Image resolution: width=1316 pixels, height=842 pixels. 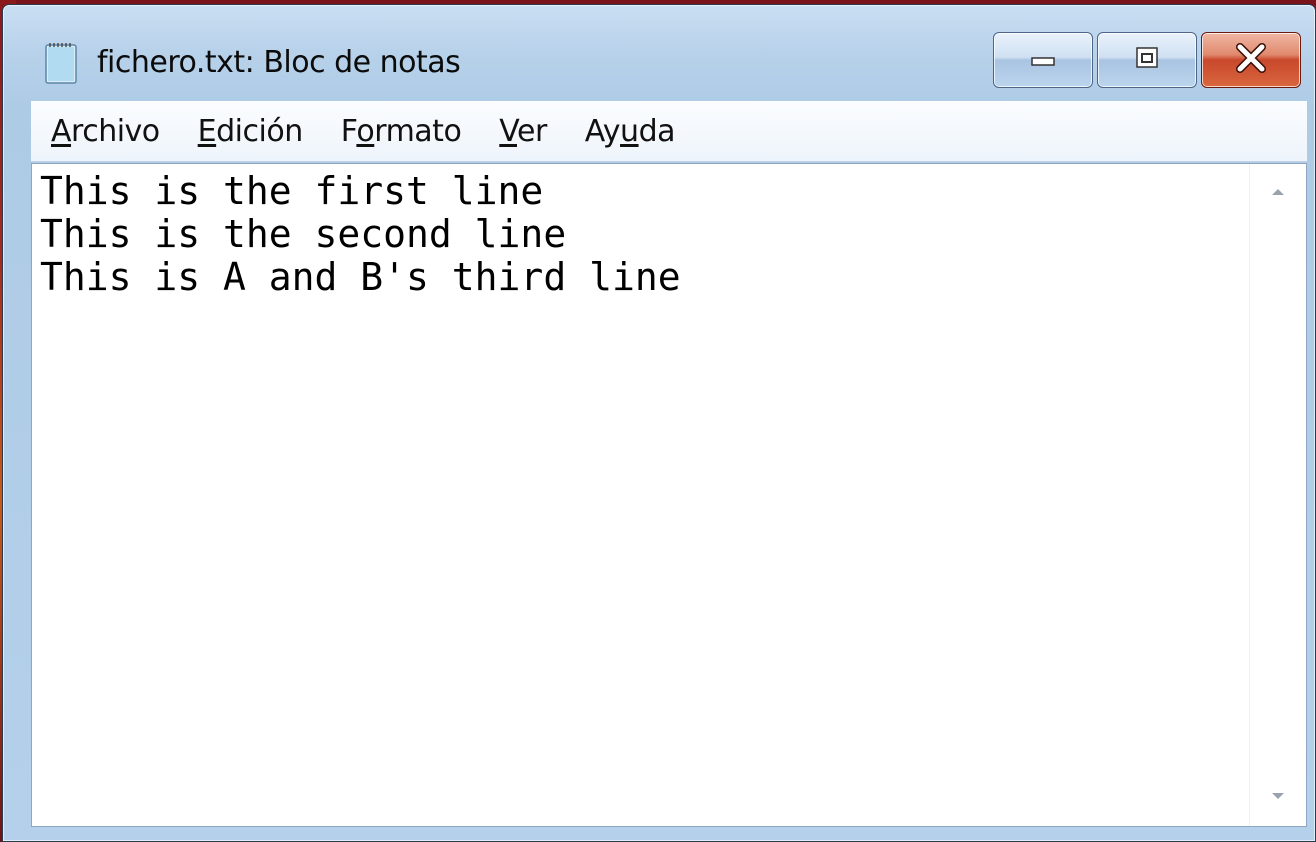 I want to click on menu-accelerator: o, so click(x=365, y=131).